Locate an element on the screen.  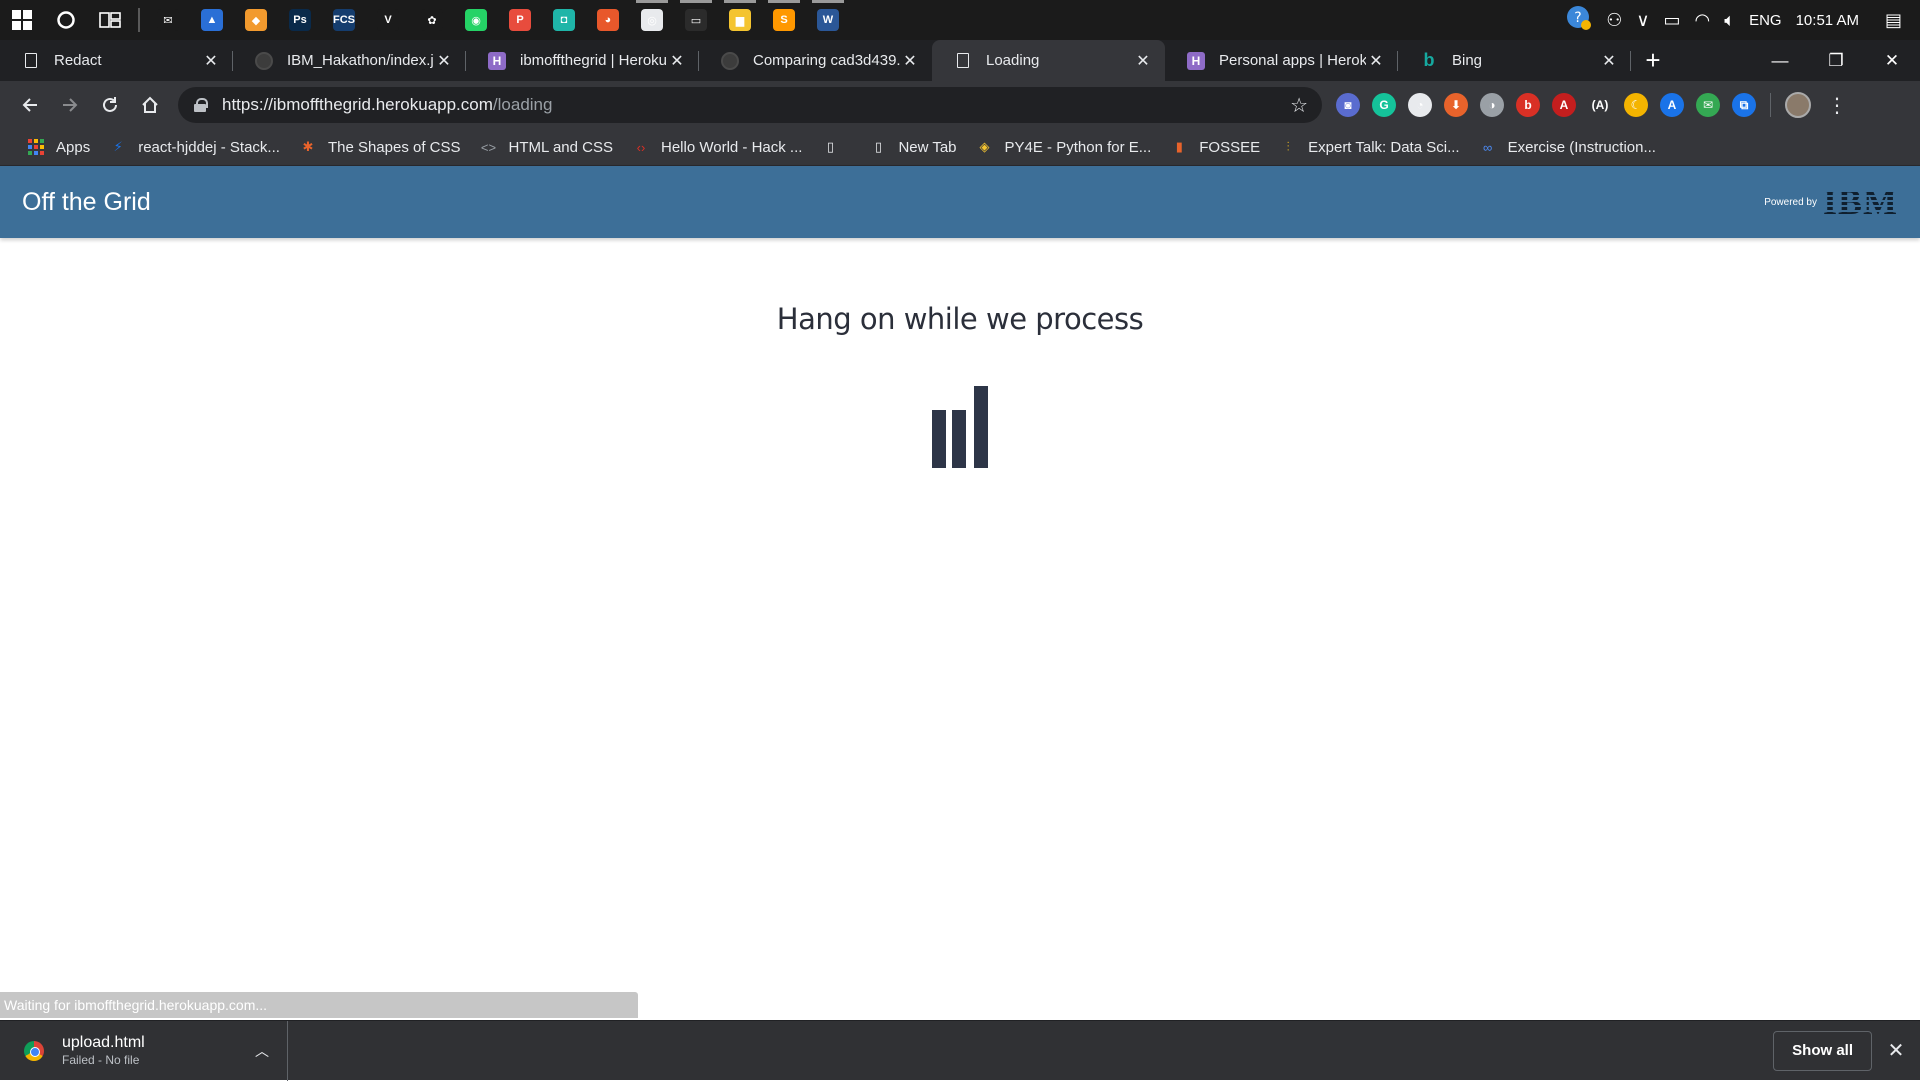
chrome-menu-icon: ⋮ is located at coordinates (1837, 105).